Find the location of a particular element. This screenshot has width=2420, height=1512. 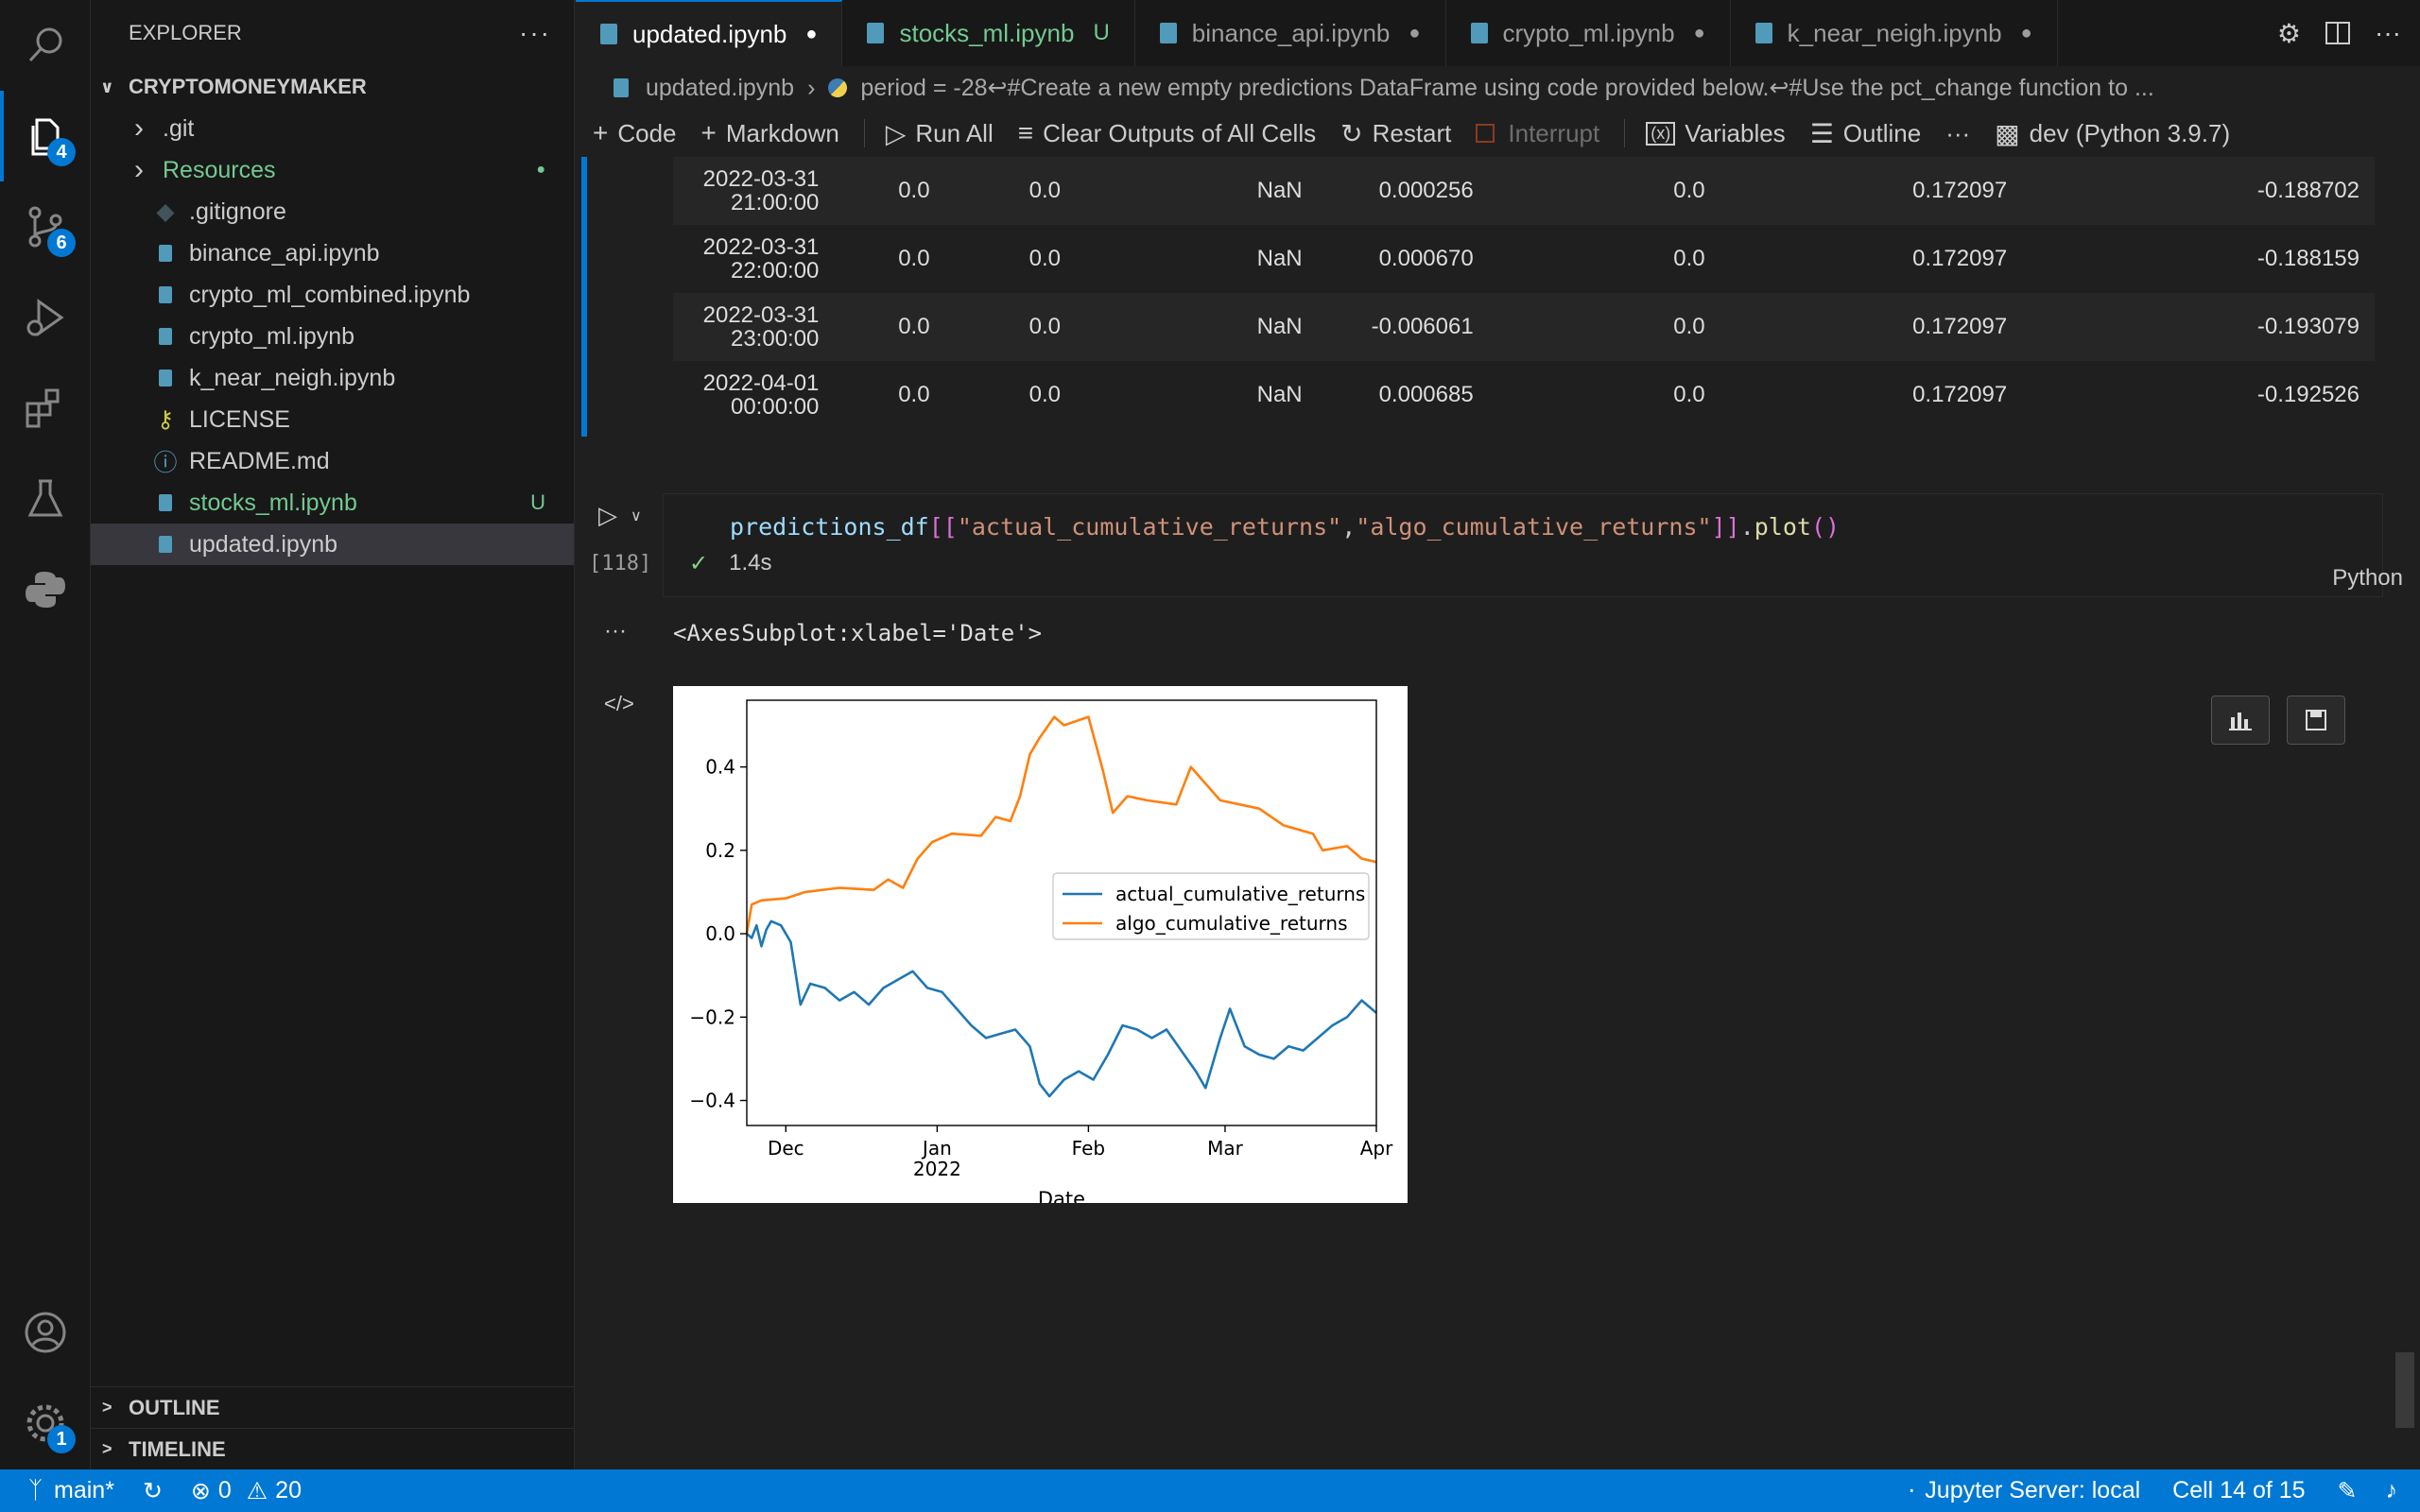

save-plot-button is located at coordinates (2316, 720).